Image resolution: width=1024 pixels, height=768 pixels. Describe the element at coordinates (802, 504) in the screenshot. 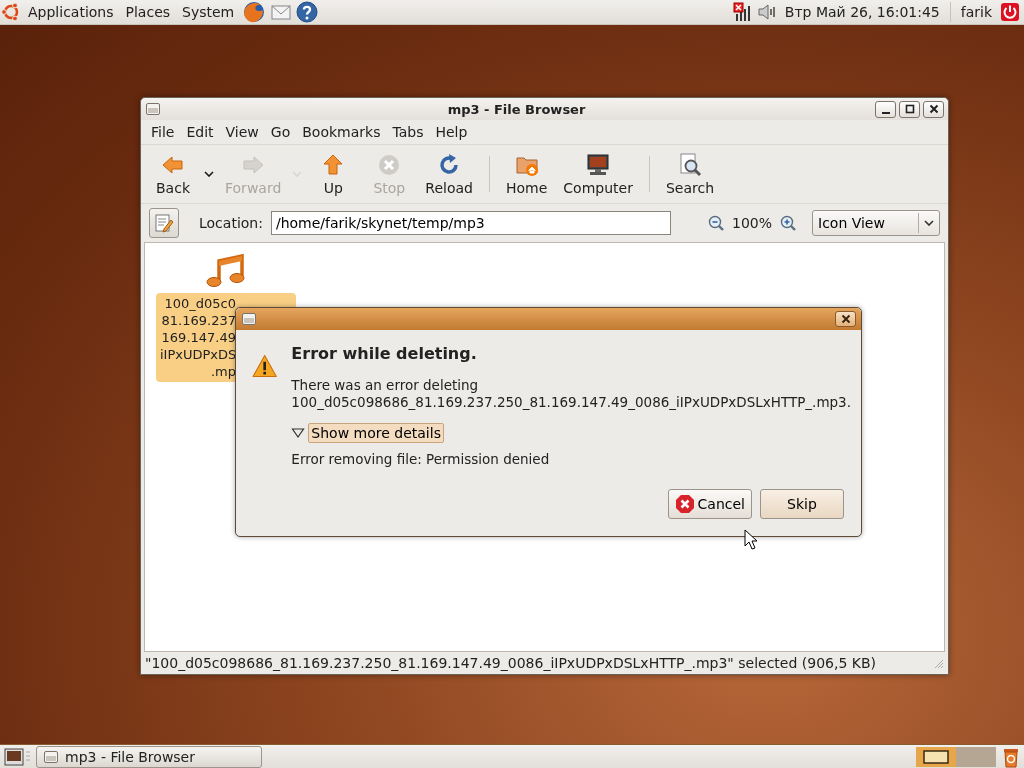

I see `skip-button: Skip` at that location.